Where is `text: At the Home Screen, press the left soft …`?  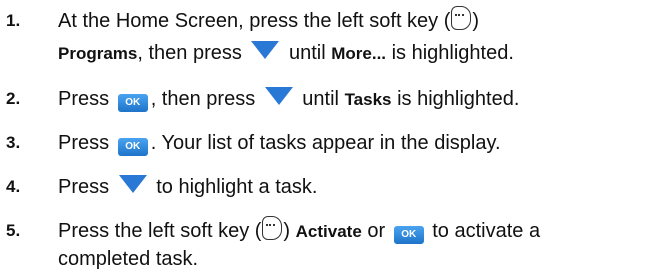 text: At the Home Screen, press the left soft … is located at coordinates (254, 21).